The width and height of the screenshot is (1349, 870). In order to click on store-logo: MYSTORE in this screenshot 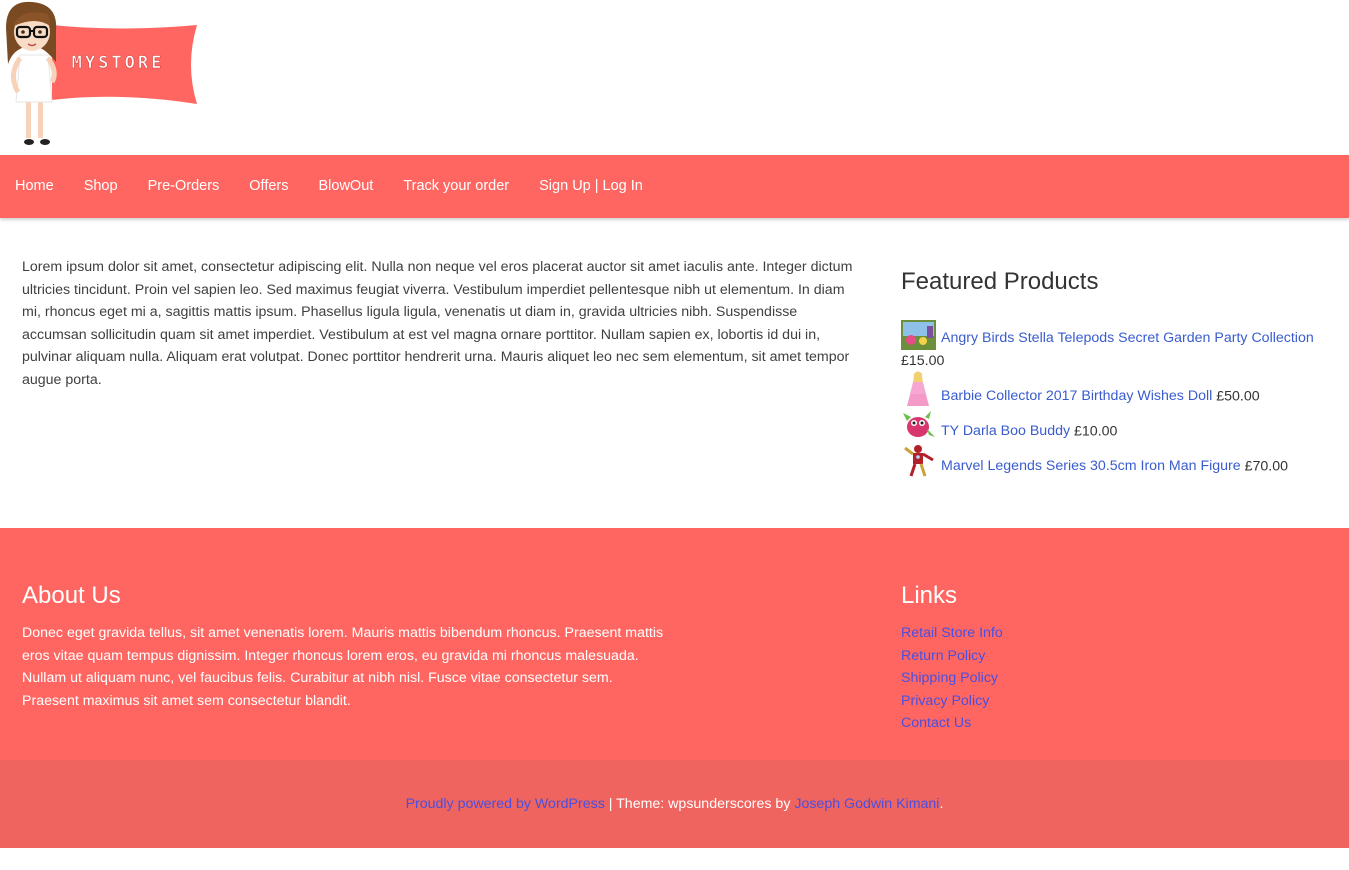, I will do `click(100, 75)`.